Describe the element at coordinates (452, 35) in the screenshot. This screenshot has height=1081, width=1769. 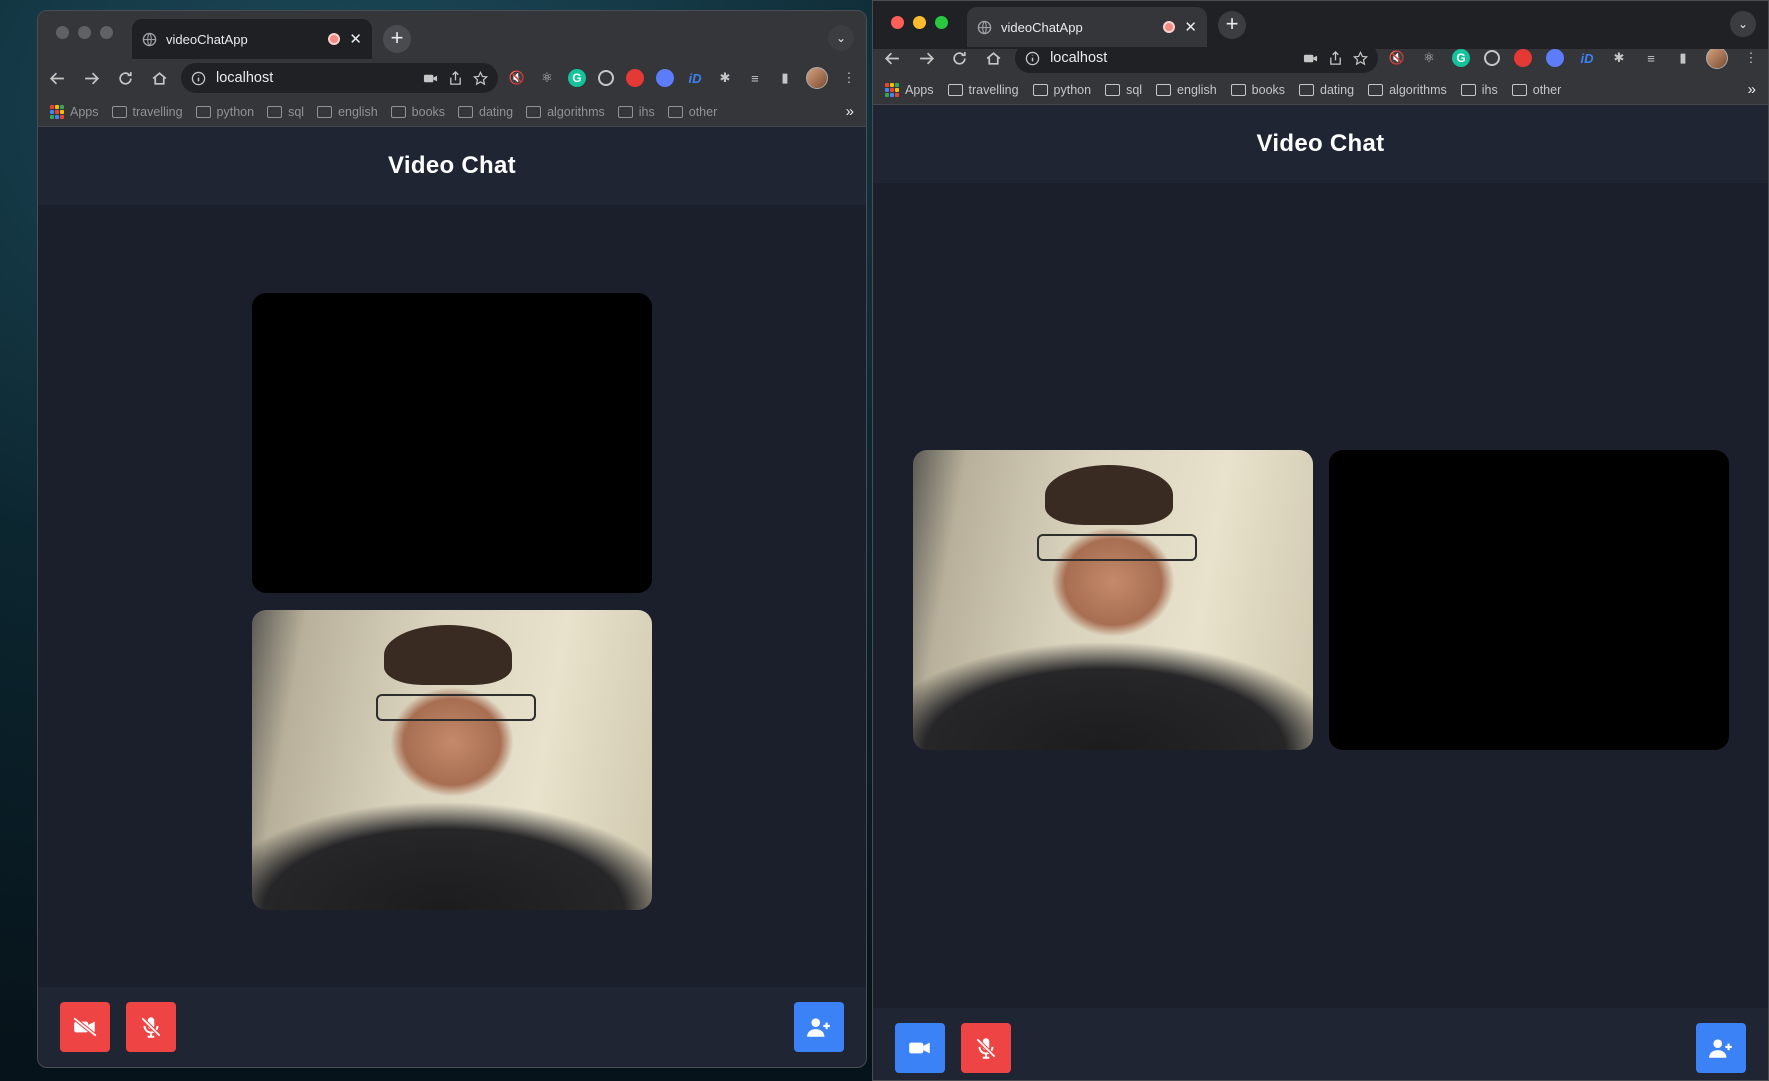
I see `tab-strip: videoChatApp ✕ + ⌄` at that location.